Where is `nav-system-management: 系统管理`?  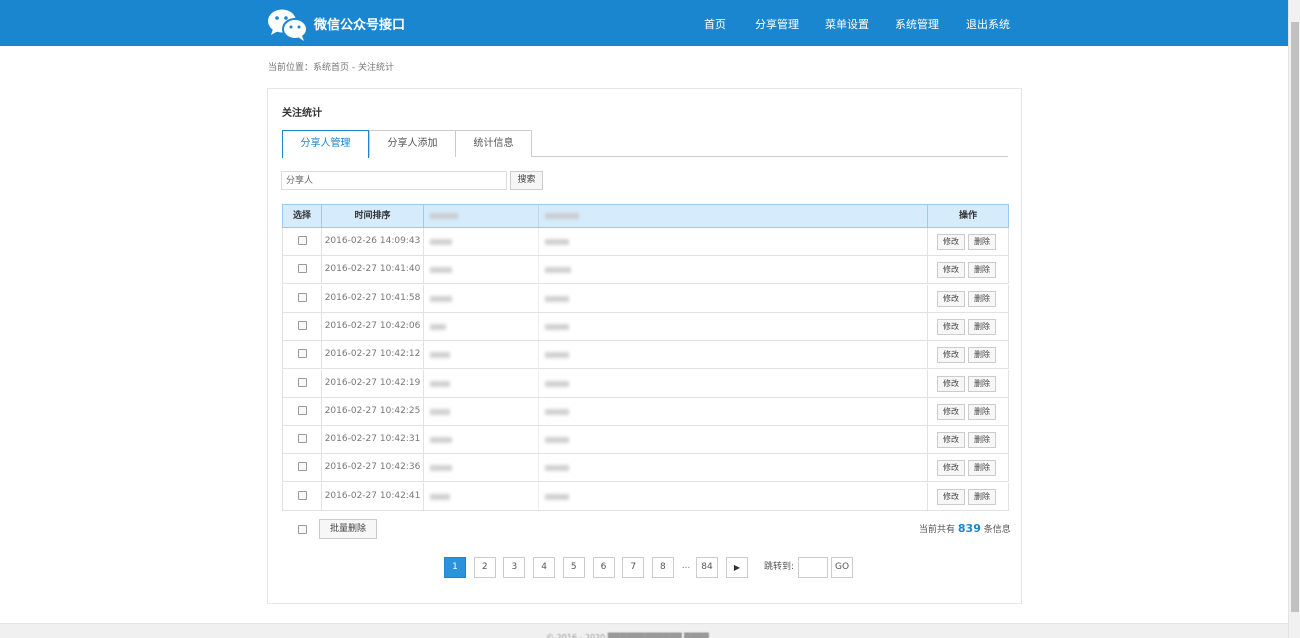
nav-system-management: 系统管理 is located at coordinates (917, 24).